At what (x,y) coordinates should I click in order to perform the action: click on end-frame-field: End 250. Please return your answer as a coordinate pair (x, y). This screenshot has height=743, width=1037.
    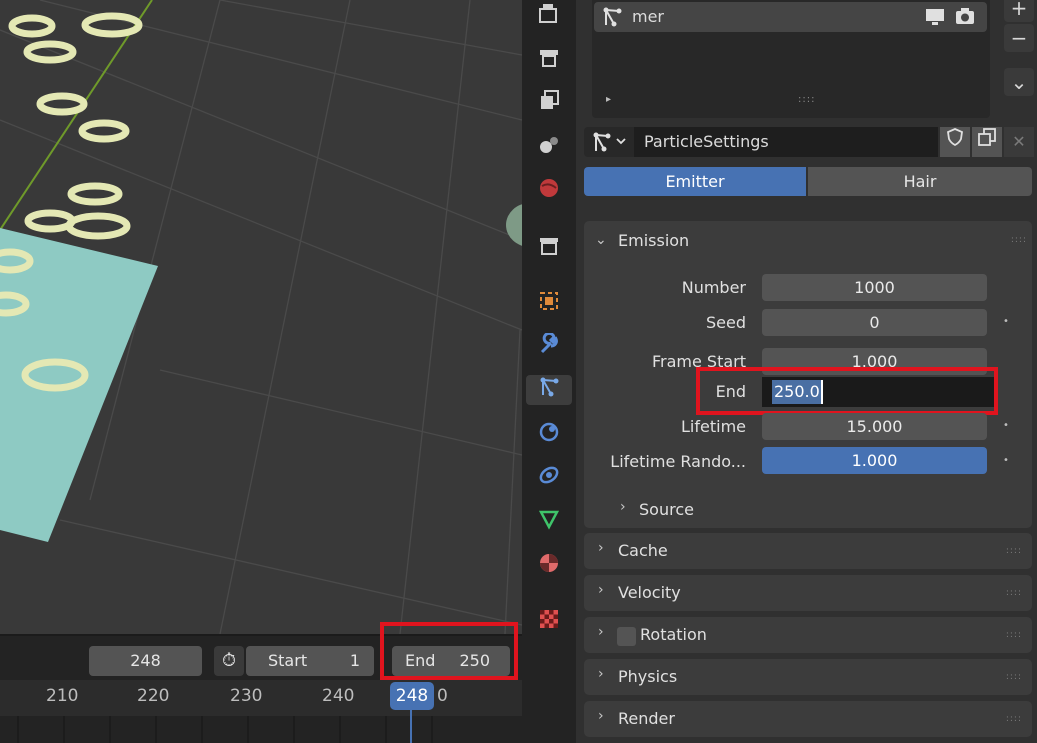
    Looking at the image, I should click on (451, 661).